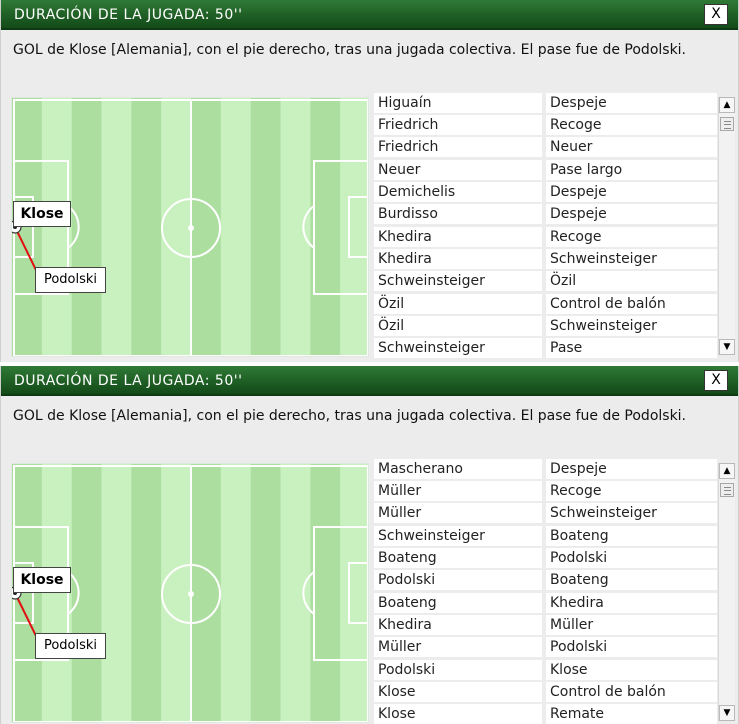  What do you see at coordinates (631, 281) in the screenshot?
I see `action-cell: Özil` at bounding box center [631, 281].